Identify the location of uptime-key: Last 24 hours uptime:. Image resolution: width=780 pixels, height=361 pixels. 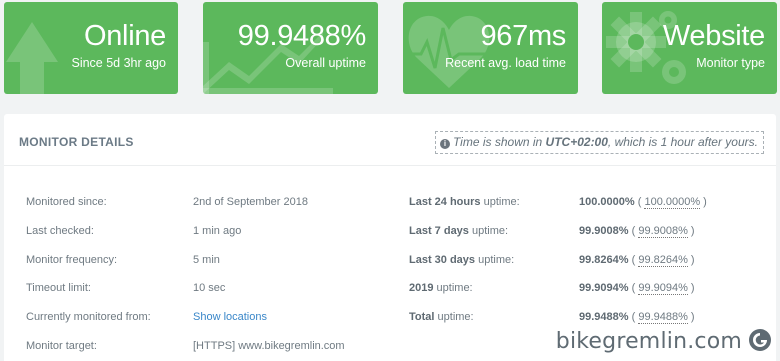
(464, 202).